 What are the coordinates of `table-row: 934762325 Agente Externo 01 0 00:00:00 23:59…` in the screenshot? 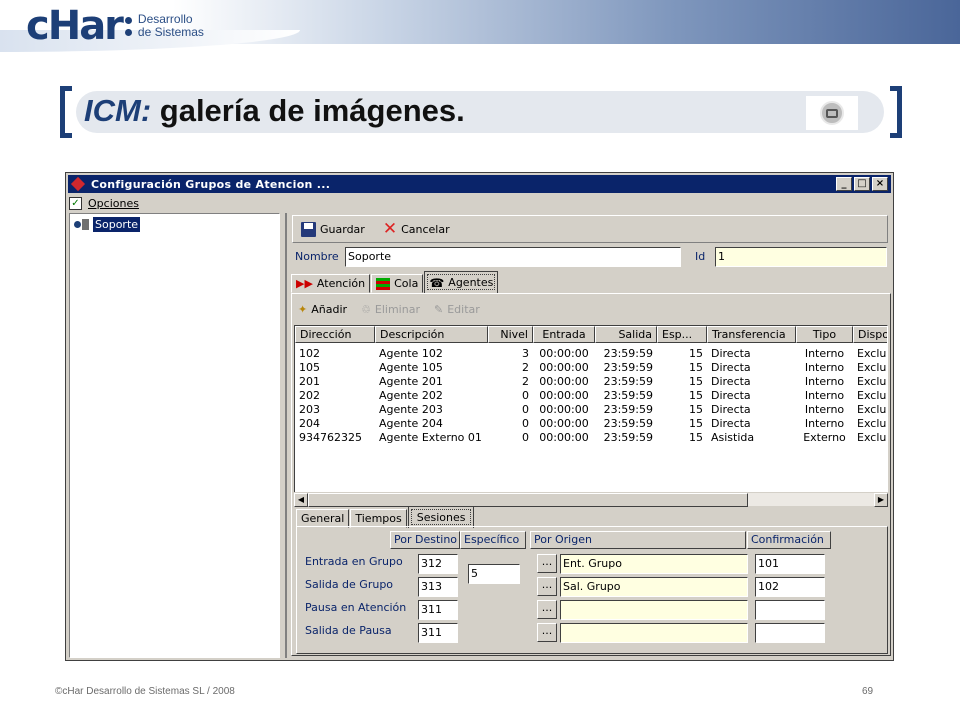 It's located at (591, 438).